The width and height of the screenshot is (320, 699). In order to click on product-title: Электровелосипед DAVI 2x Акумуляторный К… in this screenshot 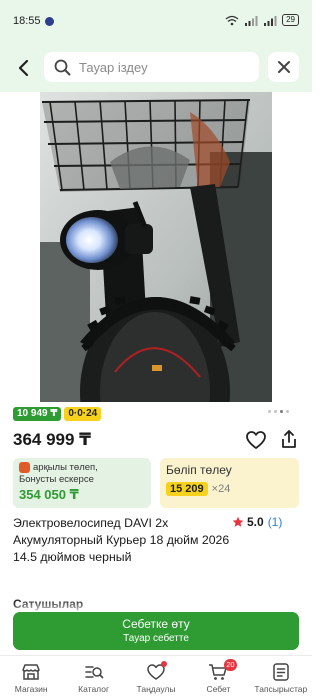, I will do `click(121, 540)`.